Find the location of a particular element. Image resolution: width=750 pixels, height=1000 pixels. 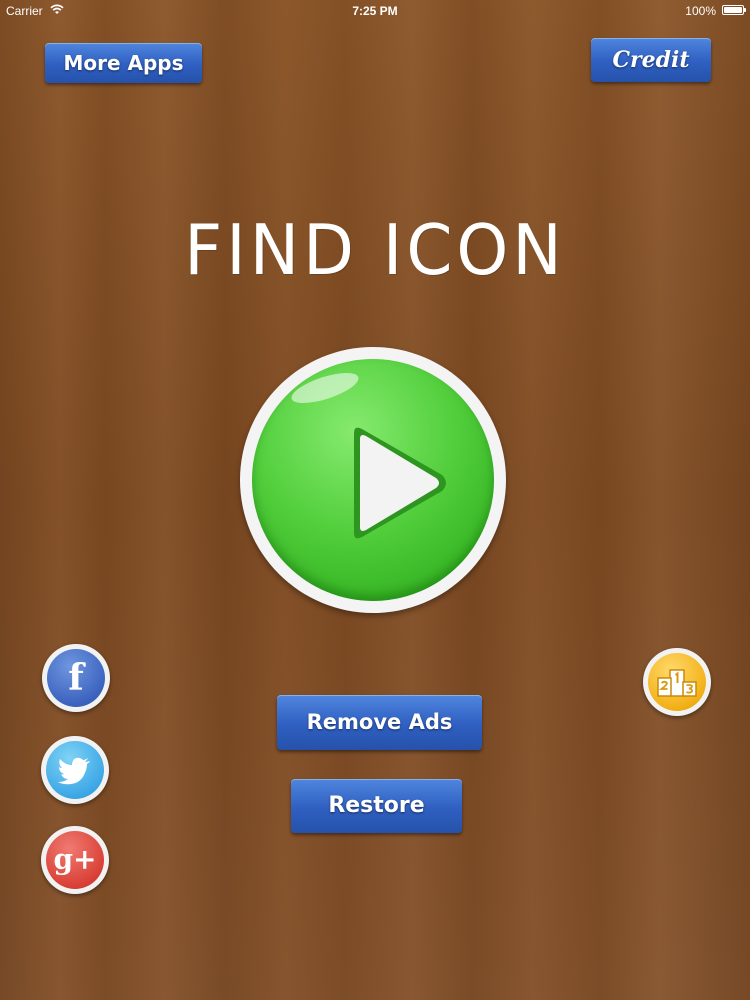

play-icon is located at coordinates (400, 483).